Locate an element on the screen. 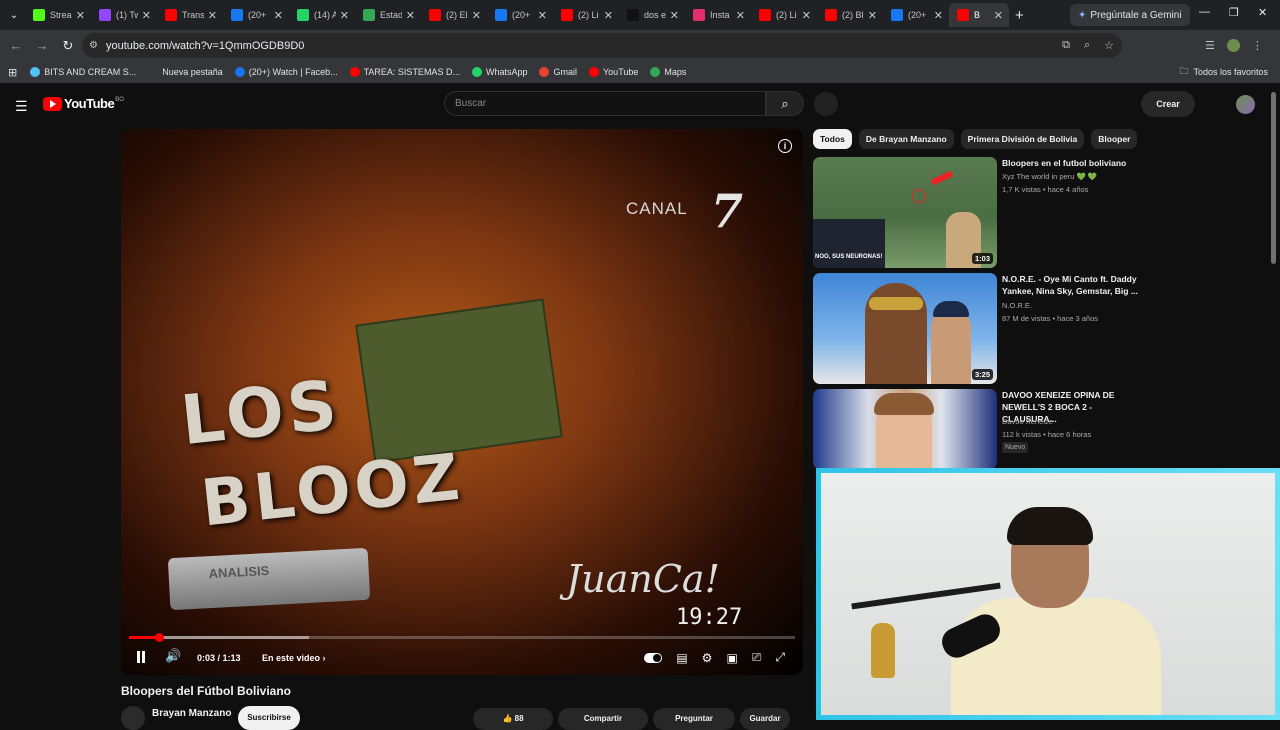 This screenshot has width=1280, height=730. account-avatar is located at coordinates (1245, 104).